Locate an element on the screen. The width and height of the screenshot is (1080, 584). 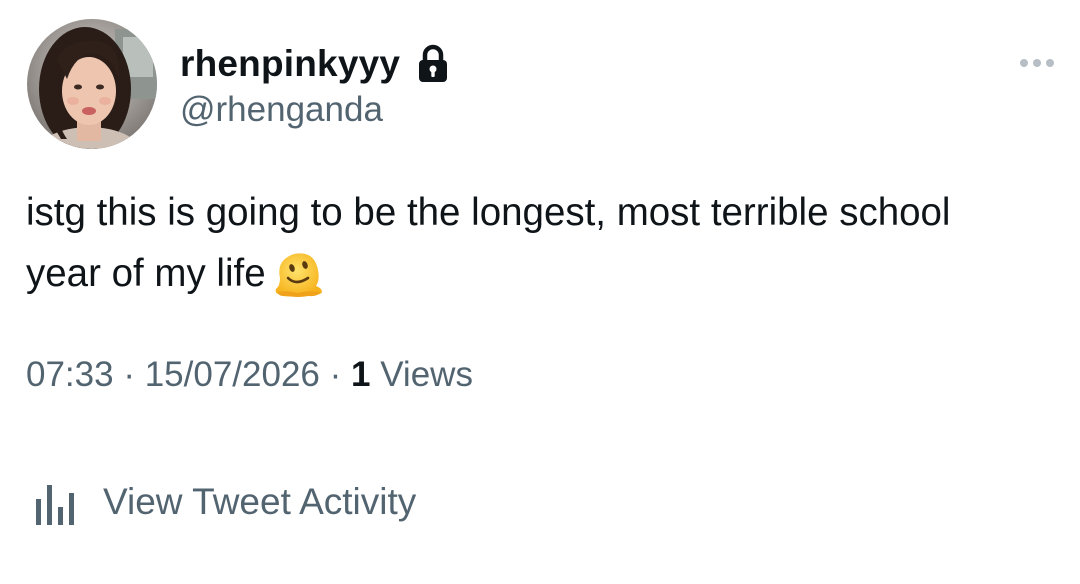
avatar is located at coordinates (92, 84).